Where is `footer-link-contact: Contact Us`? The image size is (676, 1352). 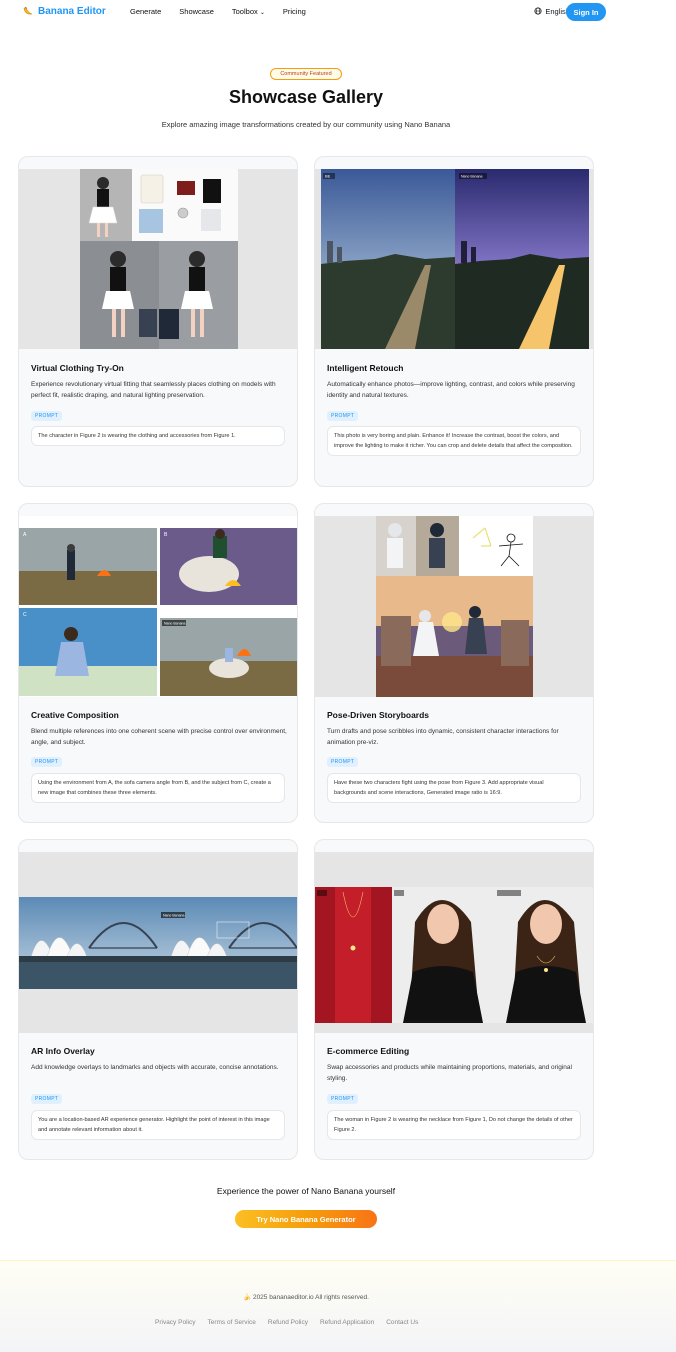 footer-link-contact: Contact Us is located at coordinates (402, 1322).